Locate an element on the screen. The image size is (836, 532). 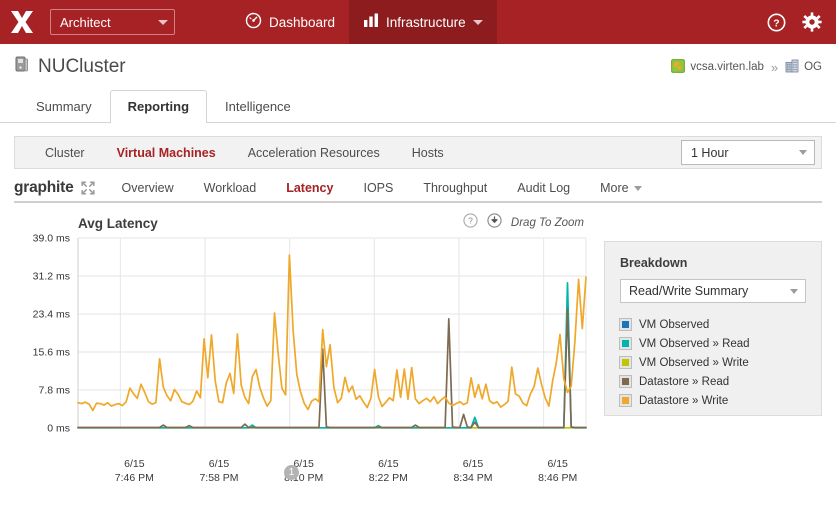
breadcrumb-item-datacenter: OG is located at coordinates (803, 67).